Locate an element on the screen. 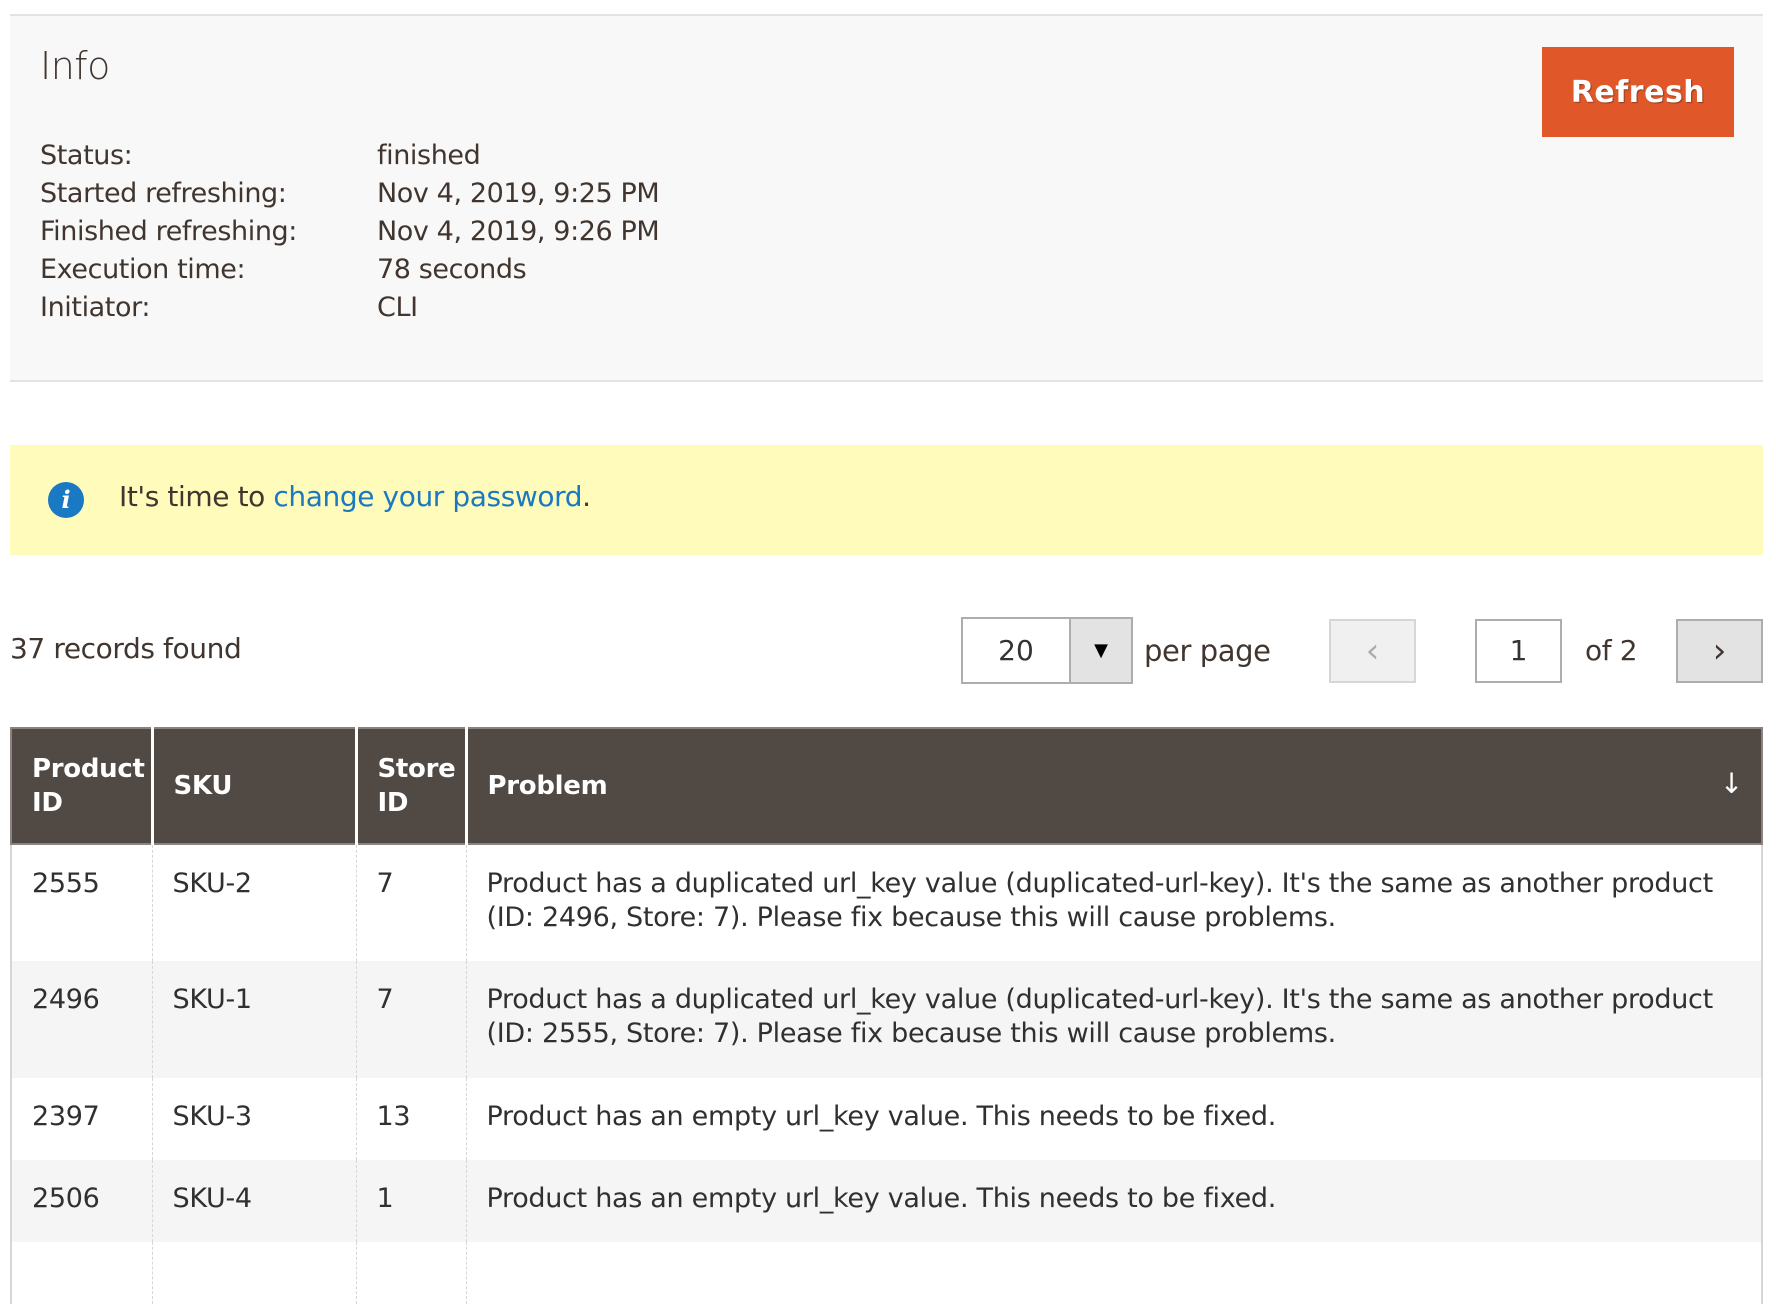 This screenshot has height=1304, width=1776. cell-product-id: 2496 is located at coordinates (81, 1019).